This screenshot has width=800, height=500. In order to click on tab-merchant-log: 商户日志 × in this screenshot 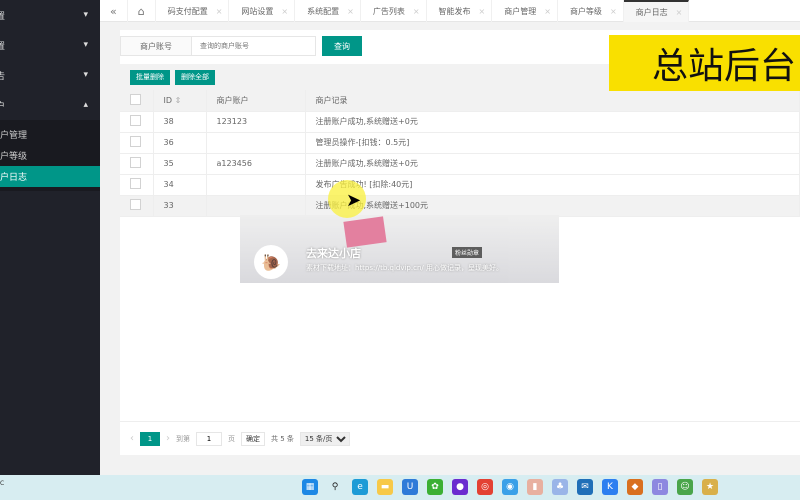, I will do `click(656, 11)`.